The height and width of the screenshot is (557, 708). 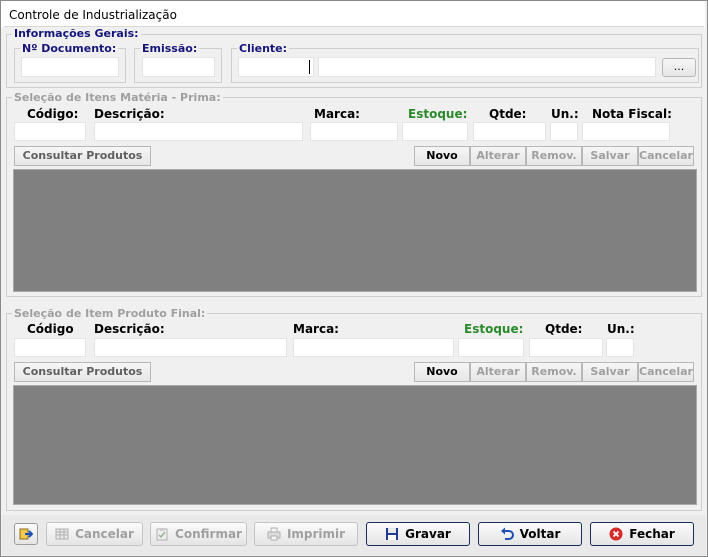 What do you see at coordinates (62, 534) in the screenshot?
I see `table-icon` at bounding box center [62, 534].